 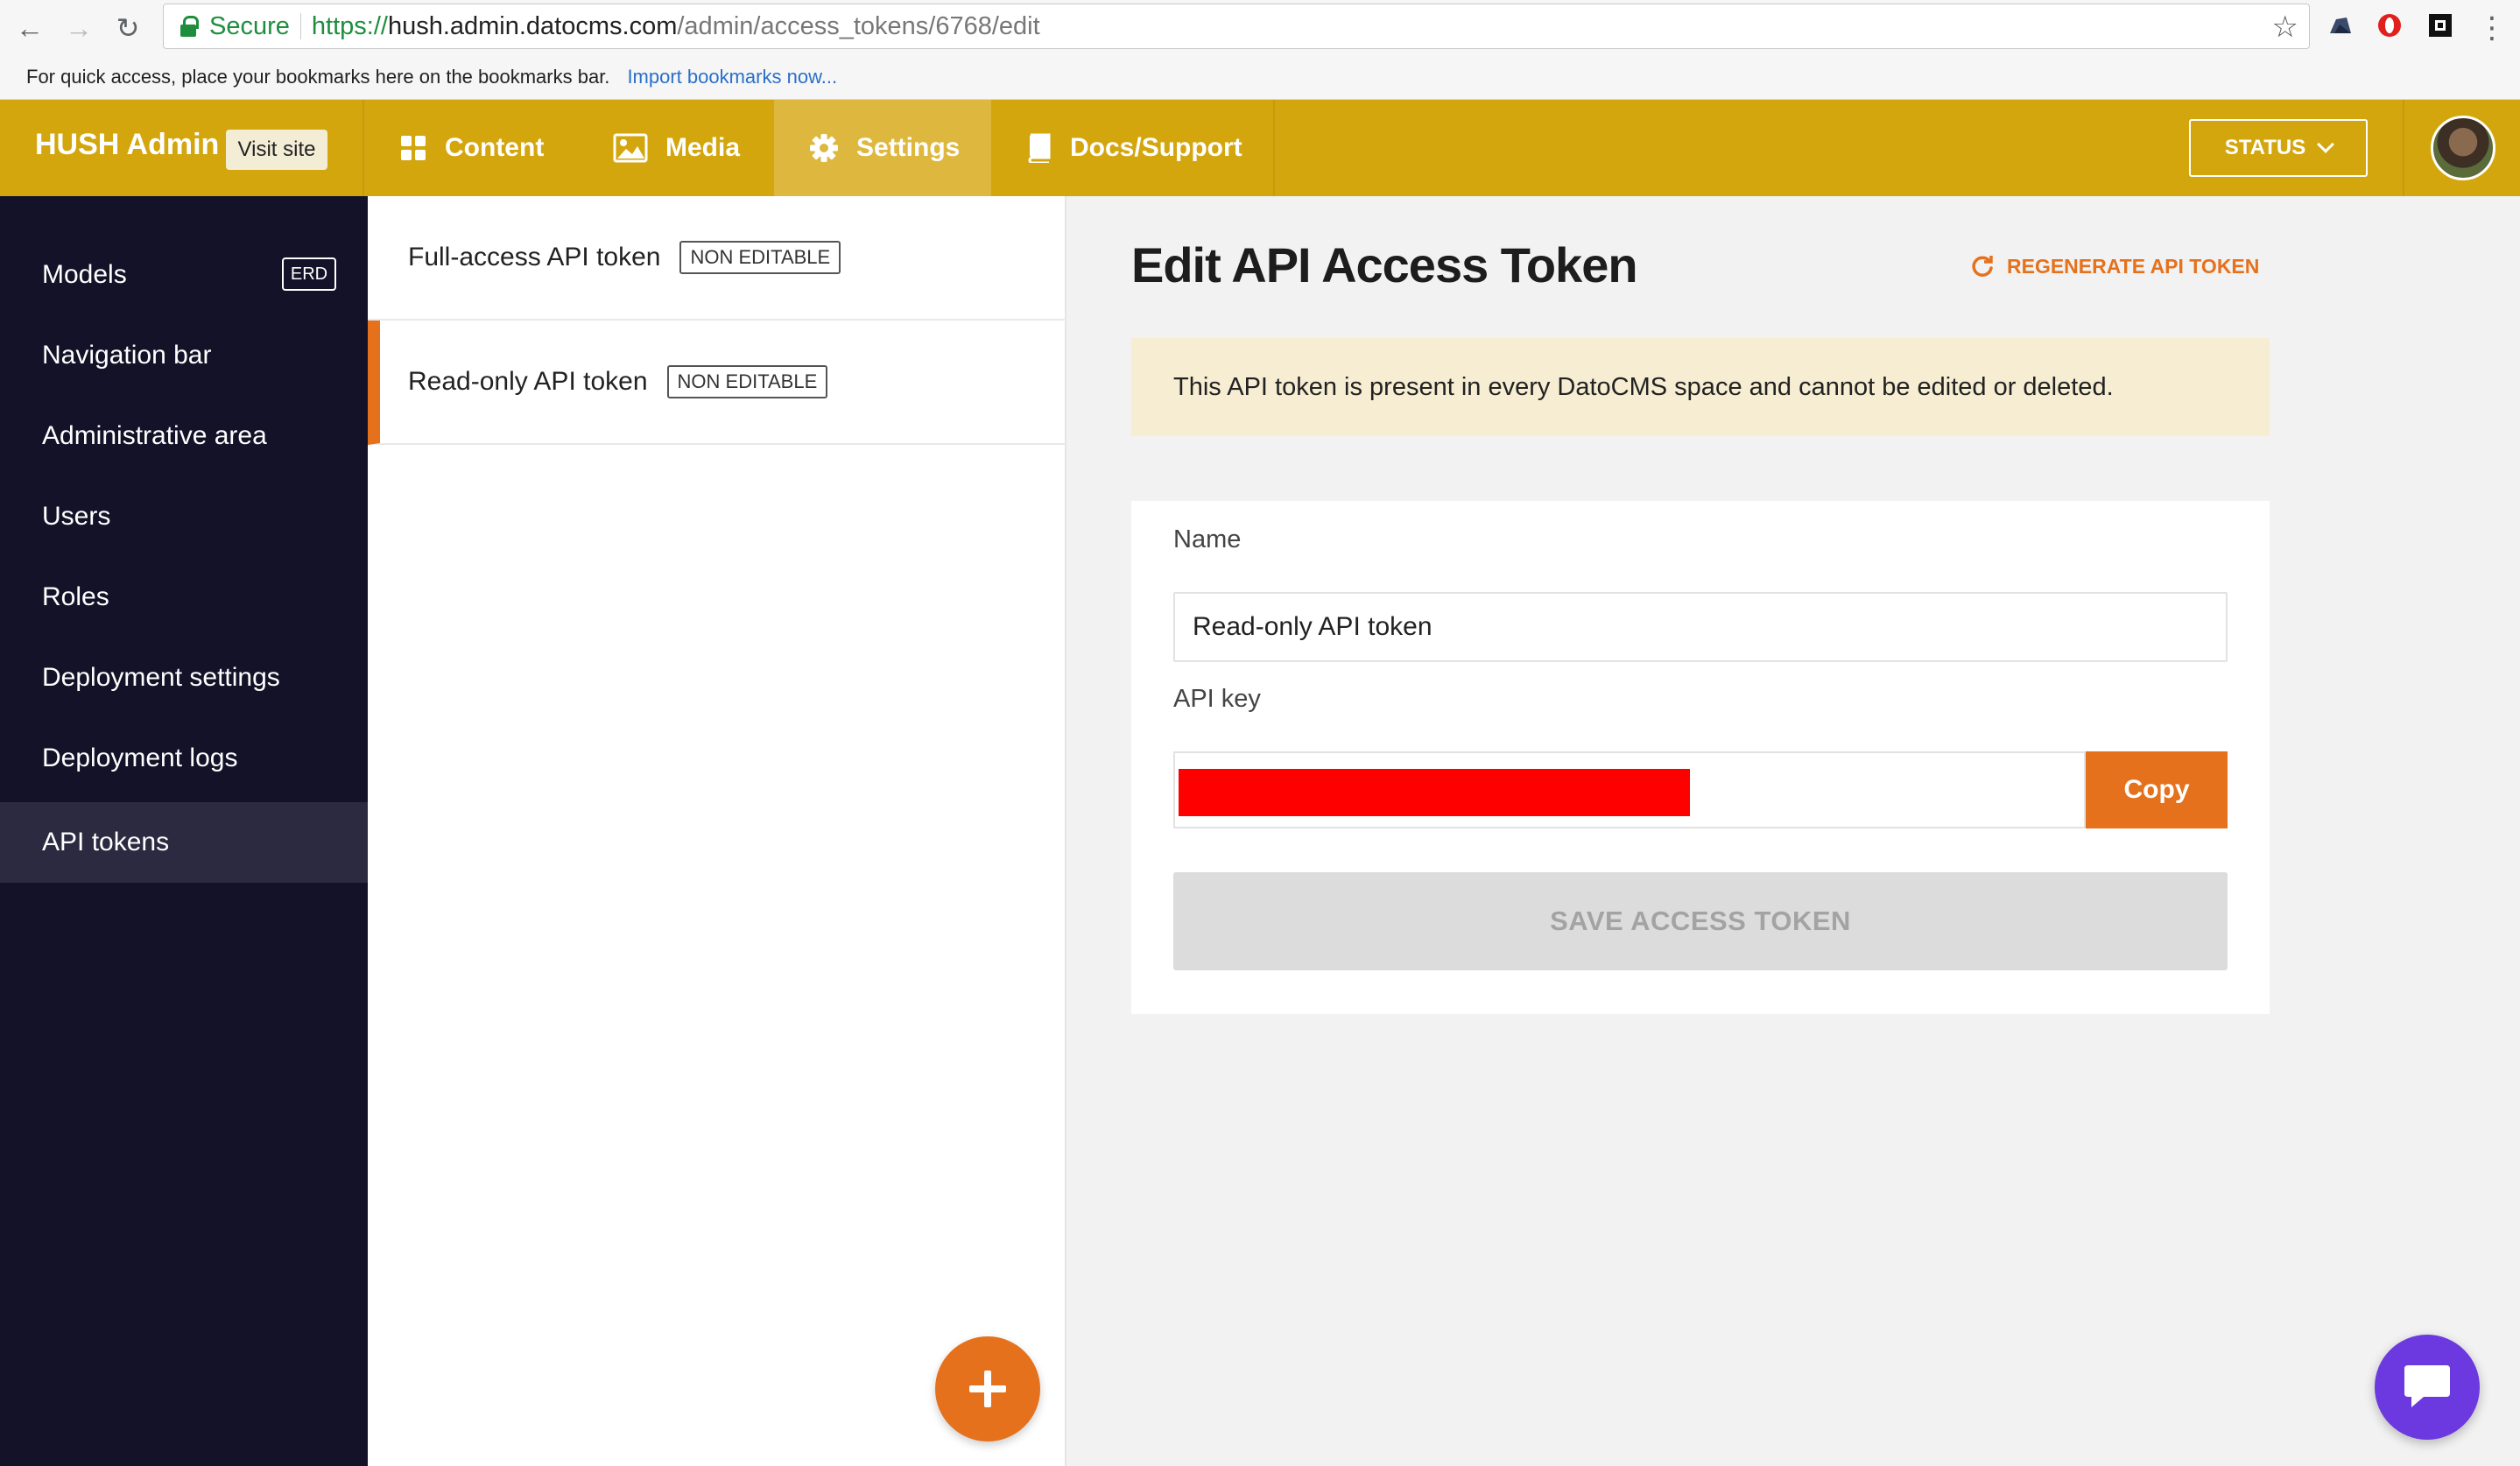 What do you see at coordinates (276, 150) in the screenshot?
I see `visit-site-button: Visit site` at bounding box center [276, 150].